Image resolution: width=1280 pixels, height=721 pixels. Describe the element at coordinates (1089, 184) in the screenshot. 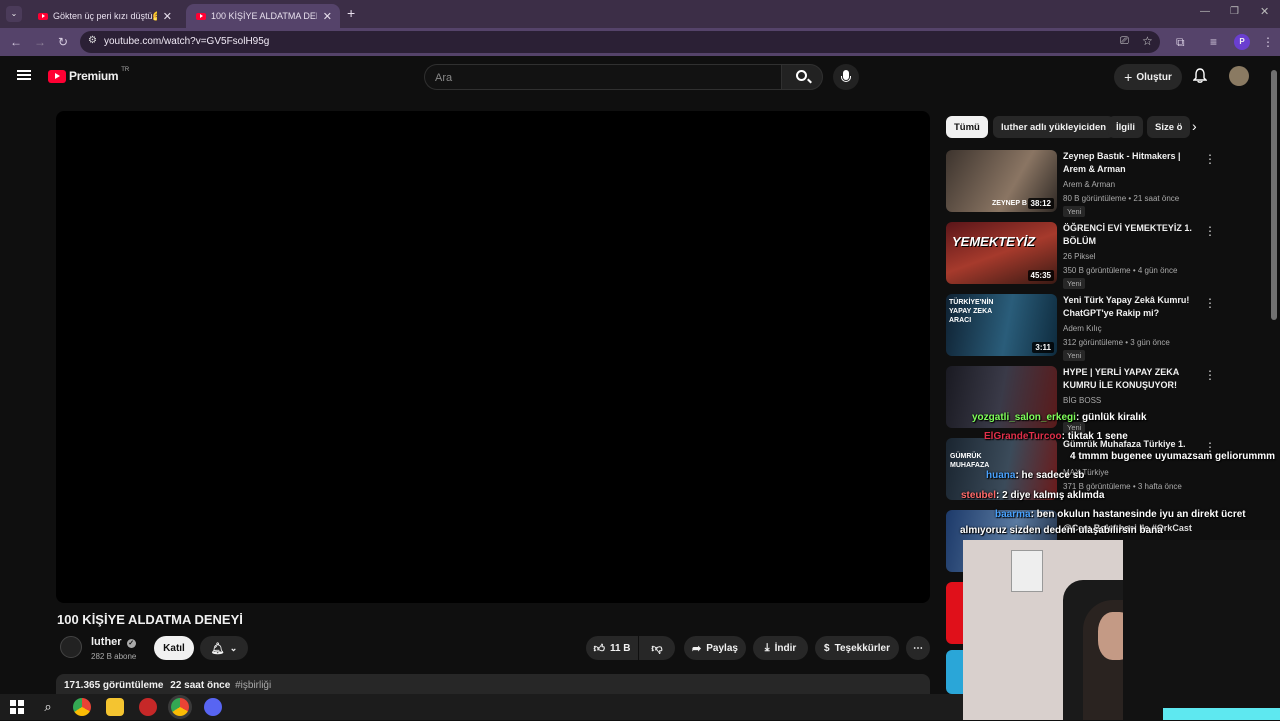

I see `rec-channel: Arem & Arman` at that location.